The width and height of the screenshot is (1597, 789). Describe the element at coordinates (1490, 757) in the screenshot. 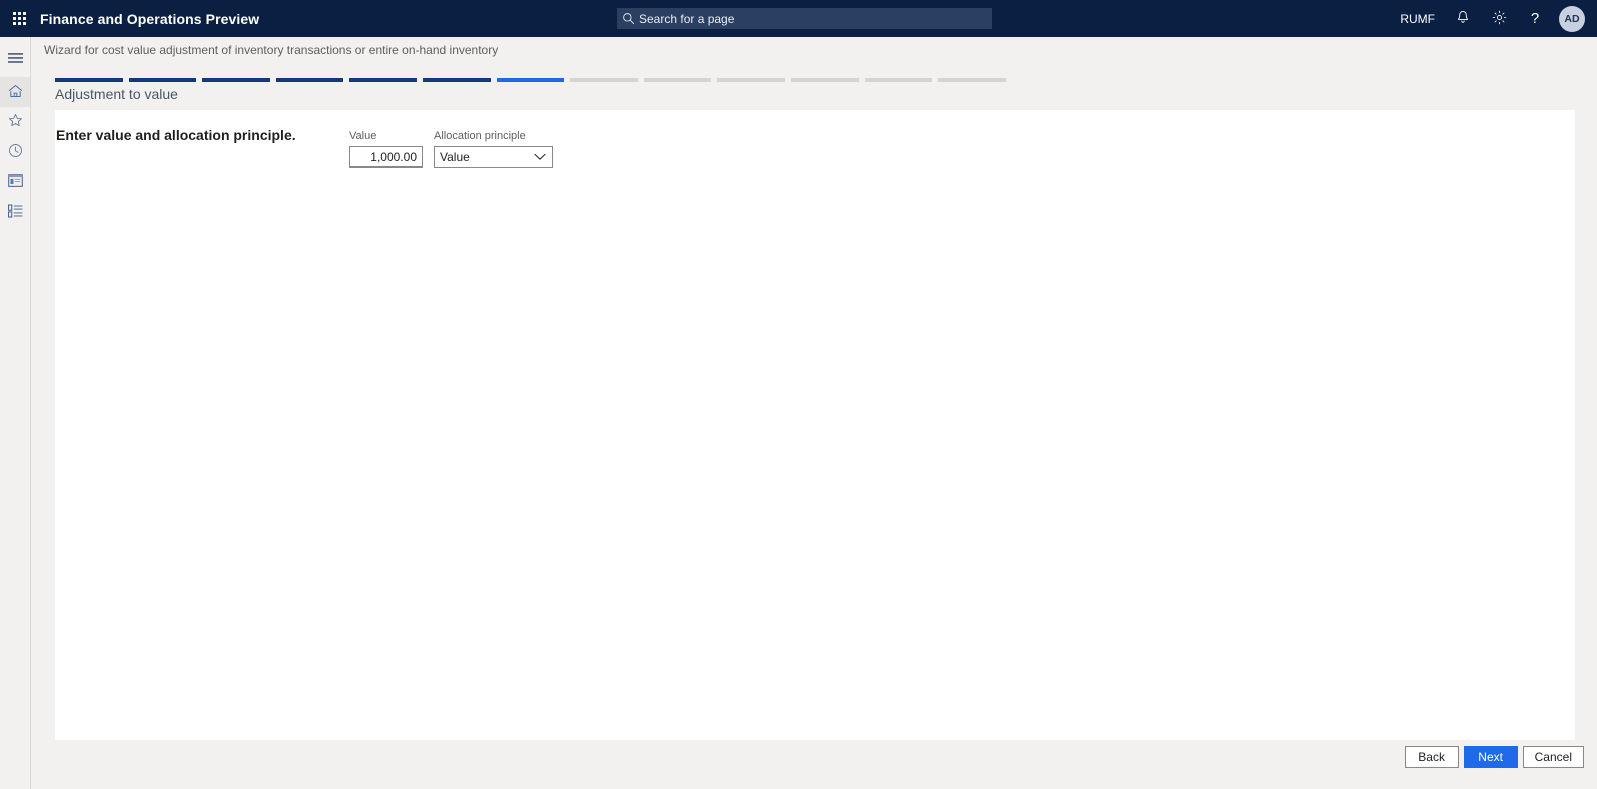

I see `next-button: Next` at that location.